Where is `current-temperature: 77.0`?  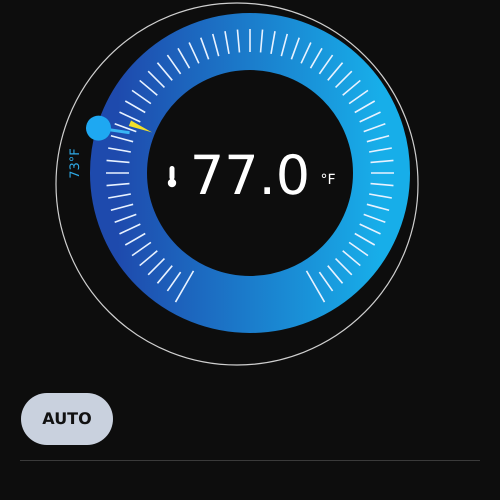
current-temperature: 77.0 is located at coordinates (250, 175).